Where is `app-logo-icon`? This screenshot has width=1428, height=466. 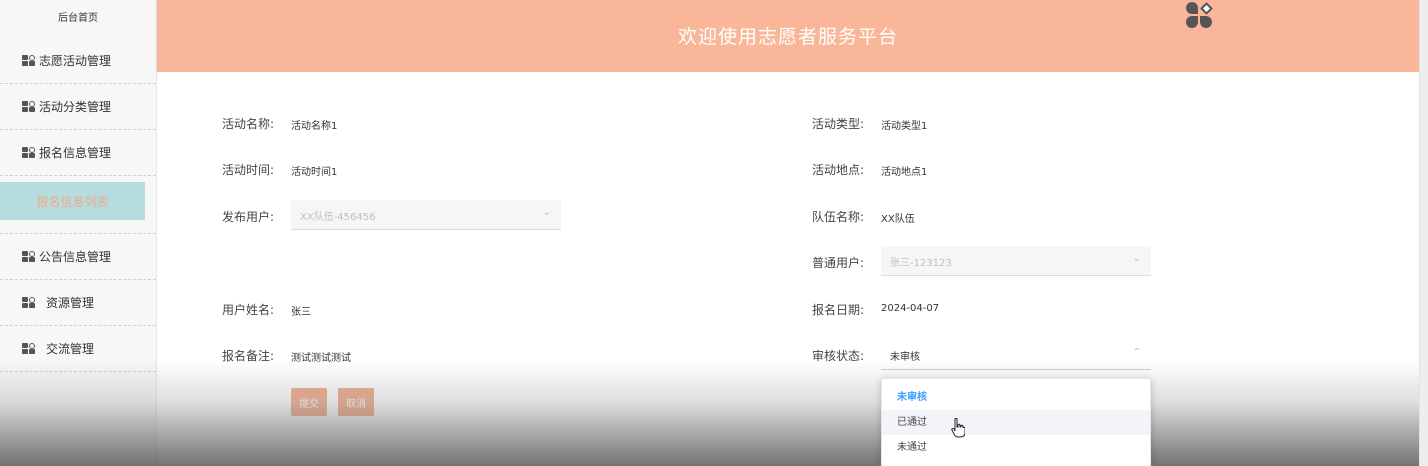
app-logo-icon is located at coordinates (1200, 16).